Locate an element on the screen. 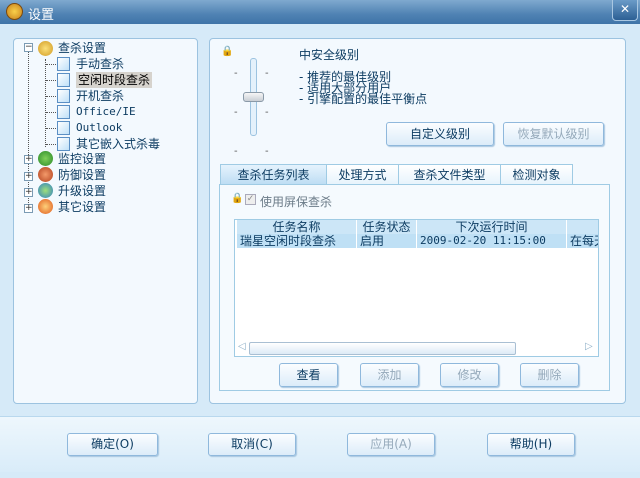  level-title: 中安全级别 is located at coordinates (329, 55).